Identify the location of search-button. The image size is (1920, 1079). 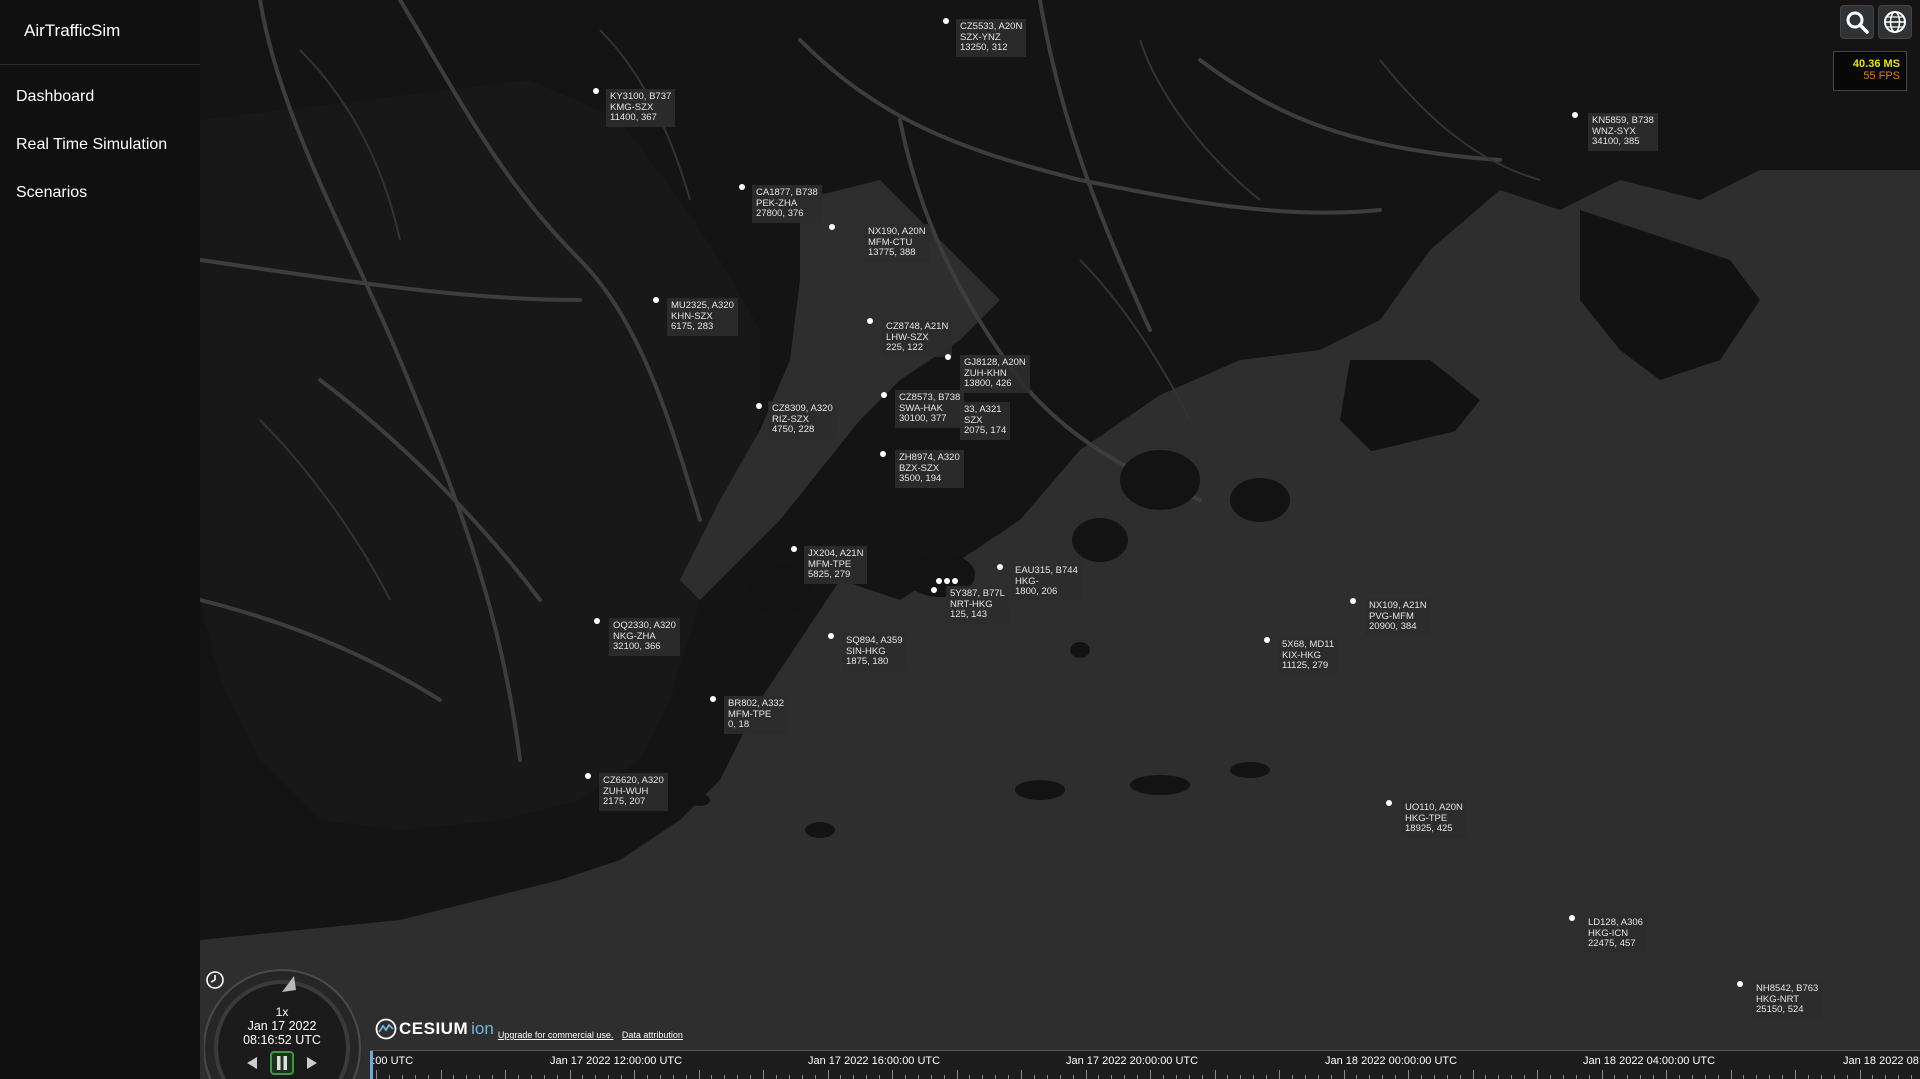
(1857, 22).